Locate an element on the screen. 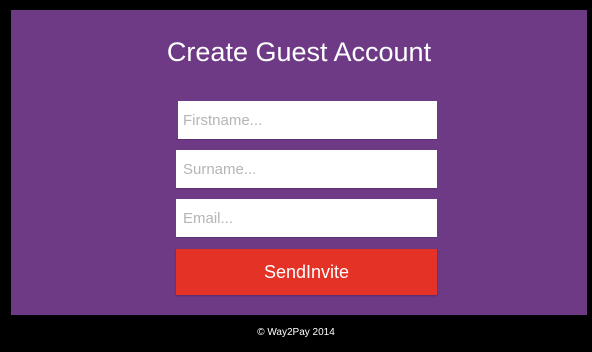 The image size is (592, 352). send-invite-button: SendInvite is located at coordinates (306, 272).